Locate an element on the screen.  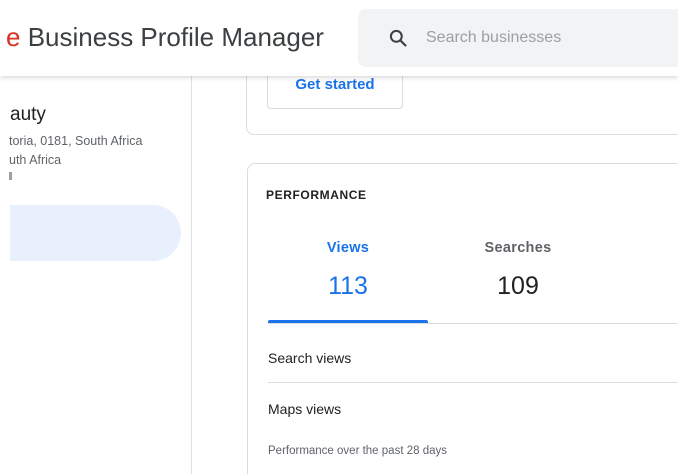
business-address: toria, 0181, South Africa is located at coordinates (76, 141).